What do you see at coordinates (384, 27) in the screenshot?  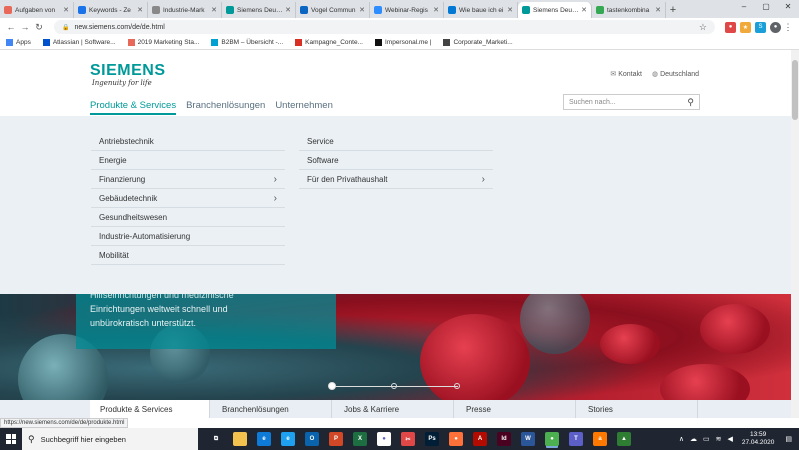 I see `url-field: 🔒 new.siemens.com/de/de.html ☆` at bounding box center [384, 27].